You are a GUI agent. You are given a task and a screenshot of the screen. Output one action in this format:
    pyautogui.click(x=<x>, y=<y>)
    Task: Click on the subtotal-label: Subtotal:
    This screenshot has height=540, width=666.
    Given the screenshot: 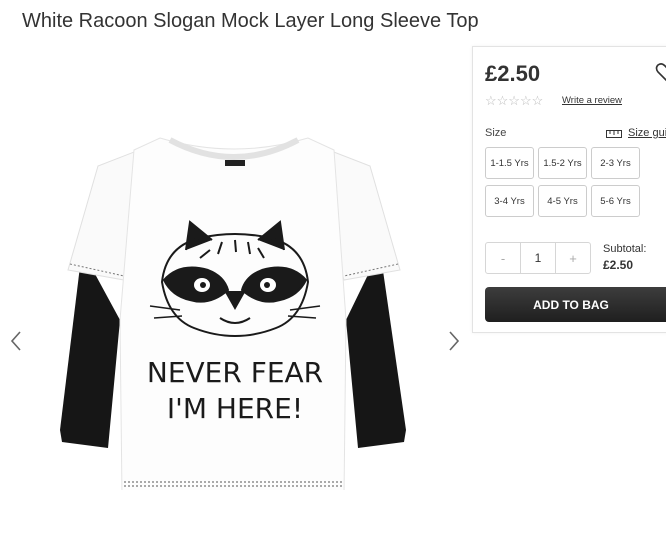 What is the action you would take?
    pyautogui.click(x=625, y=249)
    